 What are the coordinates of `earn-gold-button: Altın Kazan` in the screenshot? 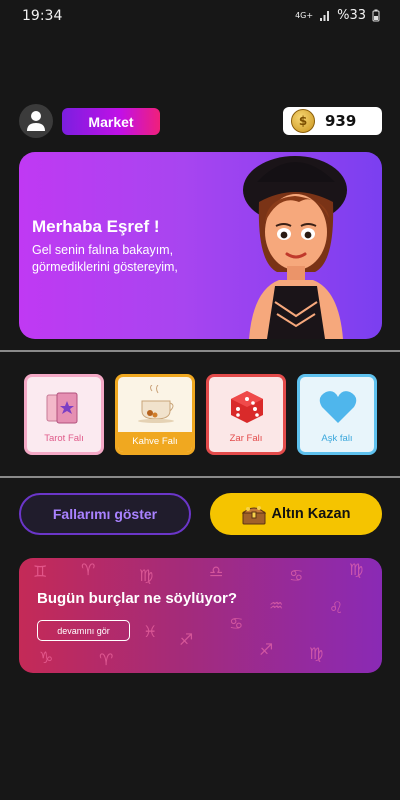 It's located at (296, 514).